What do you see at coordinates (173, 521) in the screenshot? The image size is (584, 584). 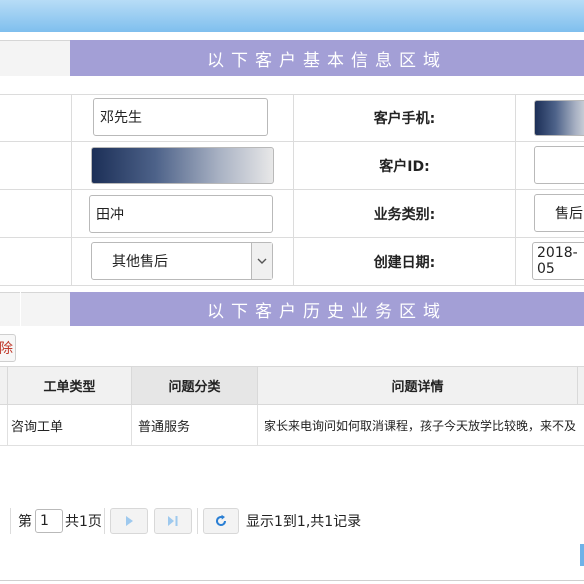 I see `last-page-icon` at bounding box center [173, 521].